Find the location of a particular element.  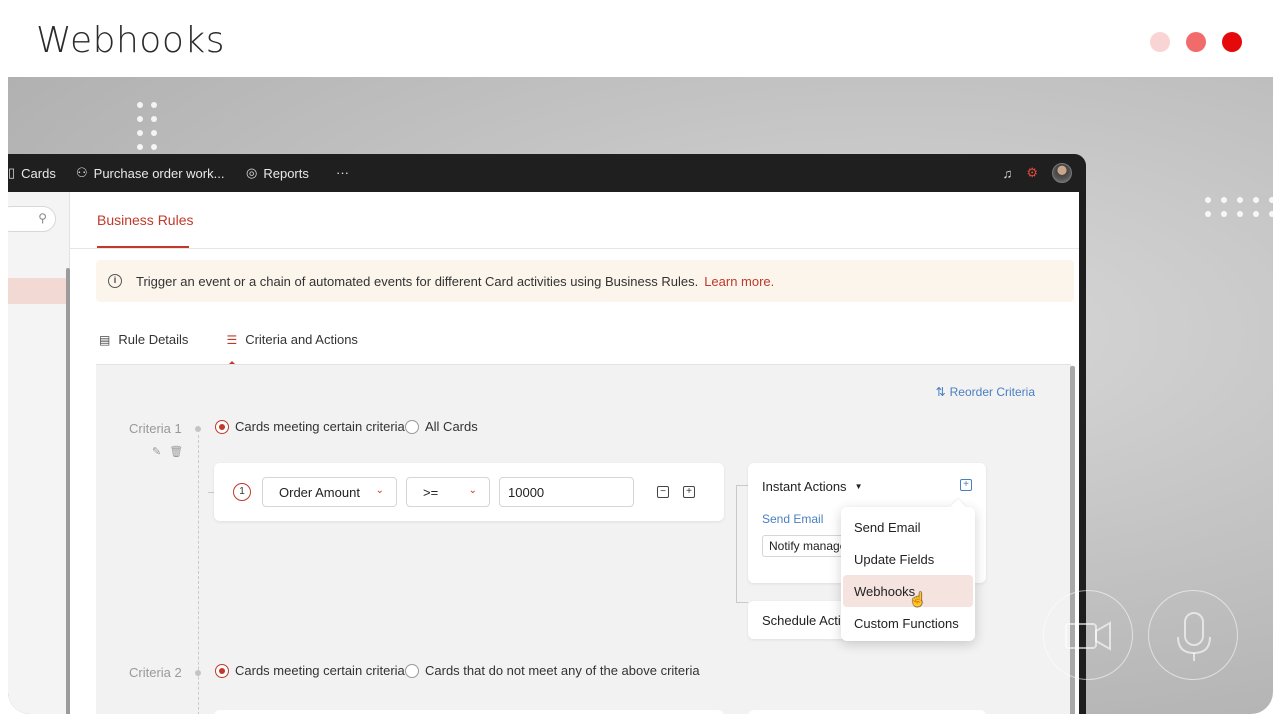

nav-label: Reports is located at coordinates (286, 173).